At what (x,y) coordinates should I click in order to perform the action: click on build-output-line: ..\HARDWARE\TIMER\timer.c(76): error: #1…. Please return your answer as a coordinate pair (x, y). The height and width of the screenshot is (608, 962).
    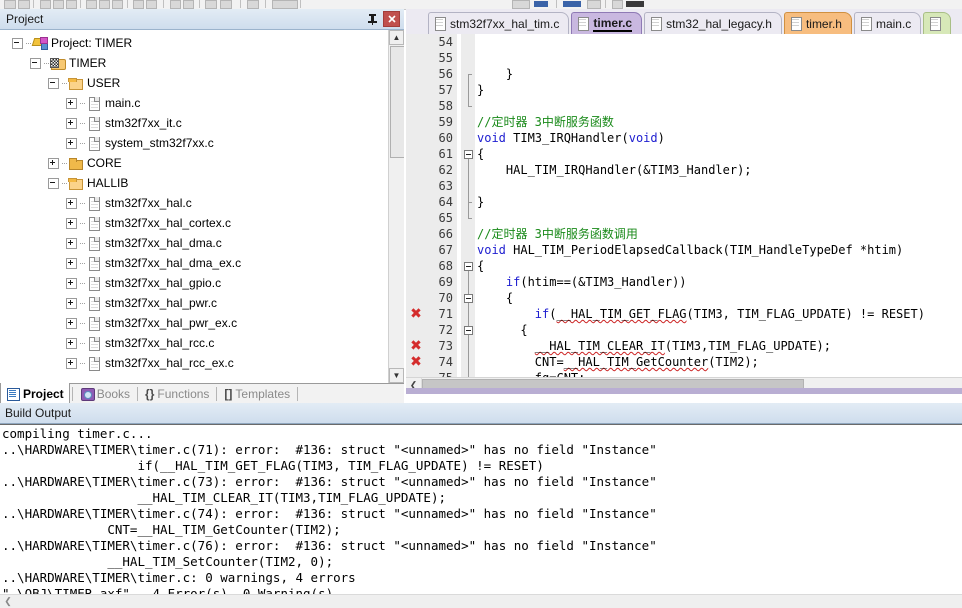
    Looking at the image, I should click on (482, 546).